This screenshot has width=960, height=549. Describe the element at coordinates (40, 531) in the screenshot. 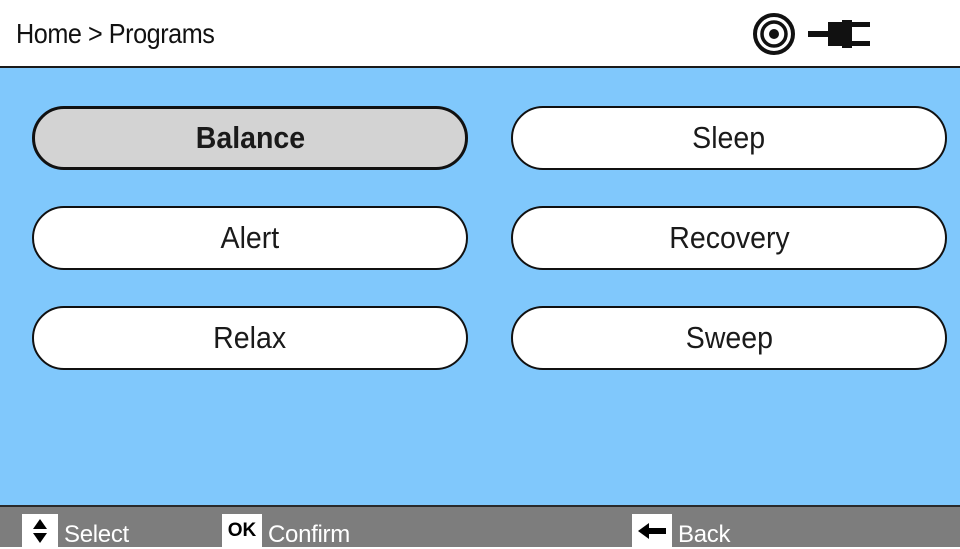

I see `up-down-arrows-icon` at that location.